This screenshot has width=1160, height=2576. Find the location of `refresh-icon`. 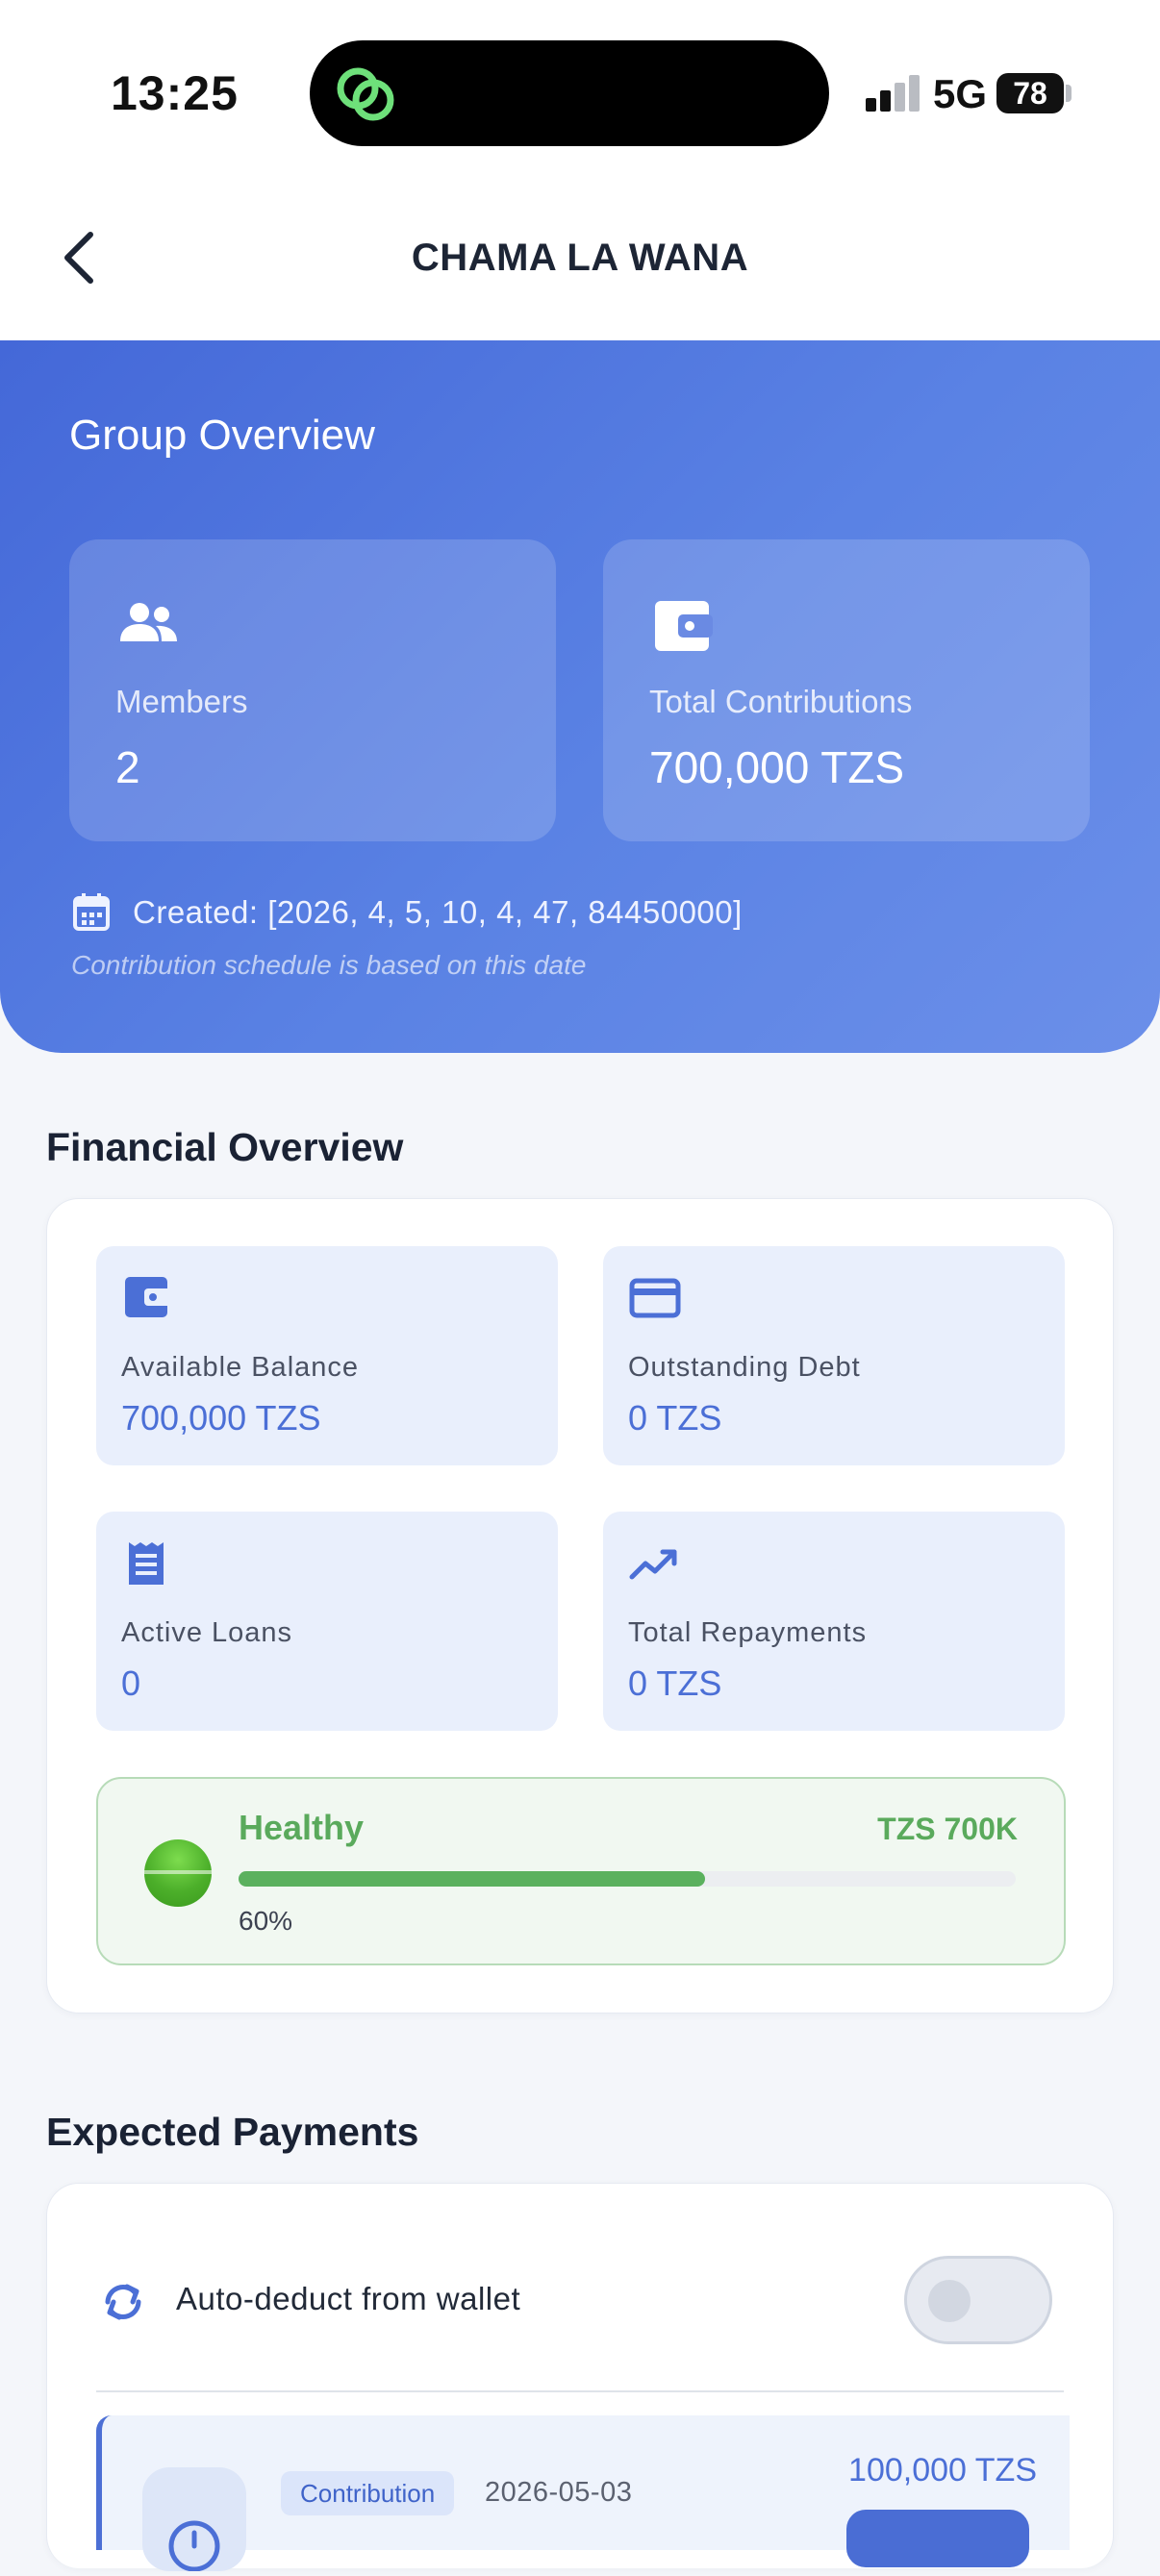

refresh-icon is located at coordinates (123, 2302).